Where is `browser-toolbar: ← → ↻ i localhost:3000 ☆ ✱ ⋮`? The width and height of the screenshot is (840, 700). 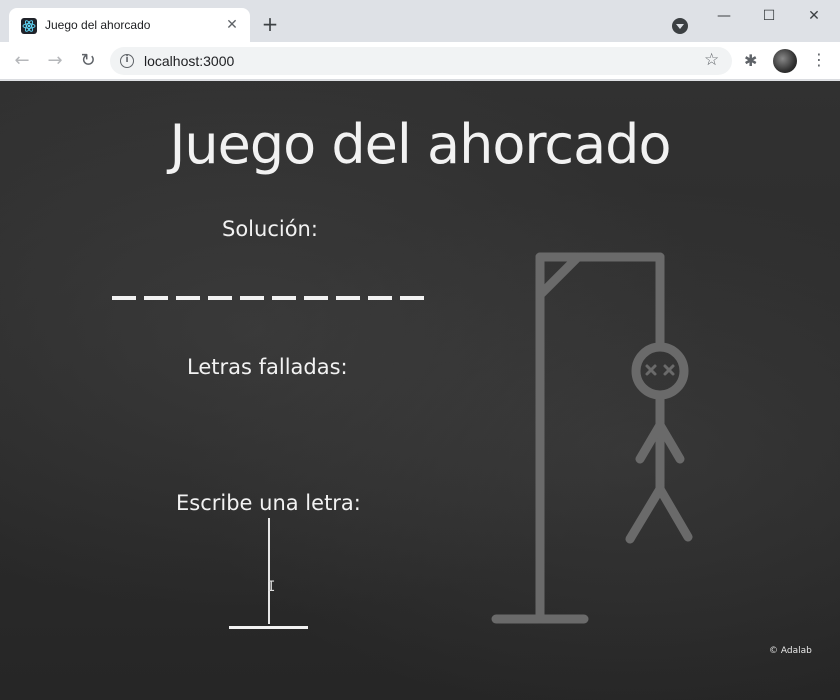 browser-toolbar: ← → ↻ i localhost:3000 ☆ ✱ ⋮ is located at coordinates (420, 61).